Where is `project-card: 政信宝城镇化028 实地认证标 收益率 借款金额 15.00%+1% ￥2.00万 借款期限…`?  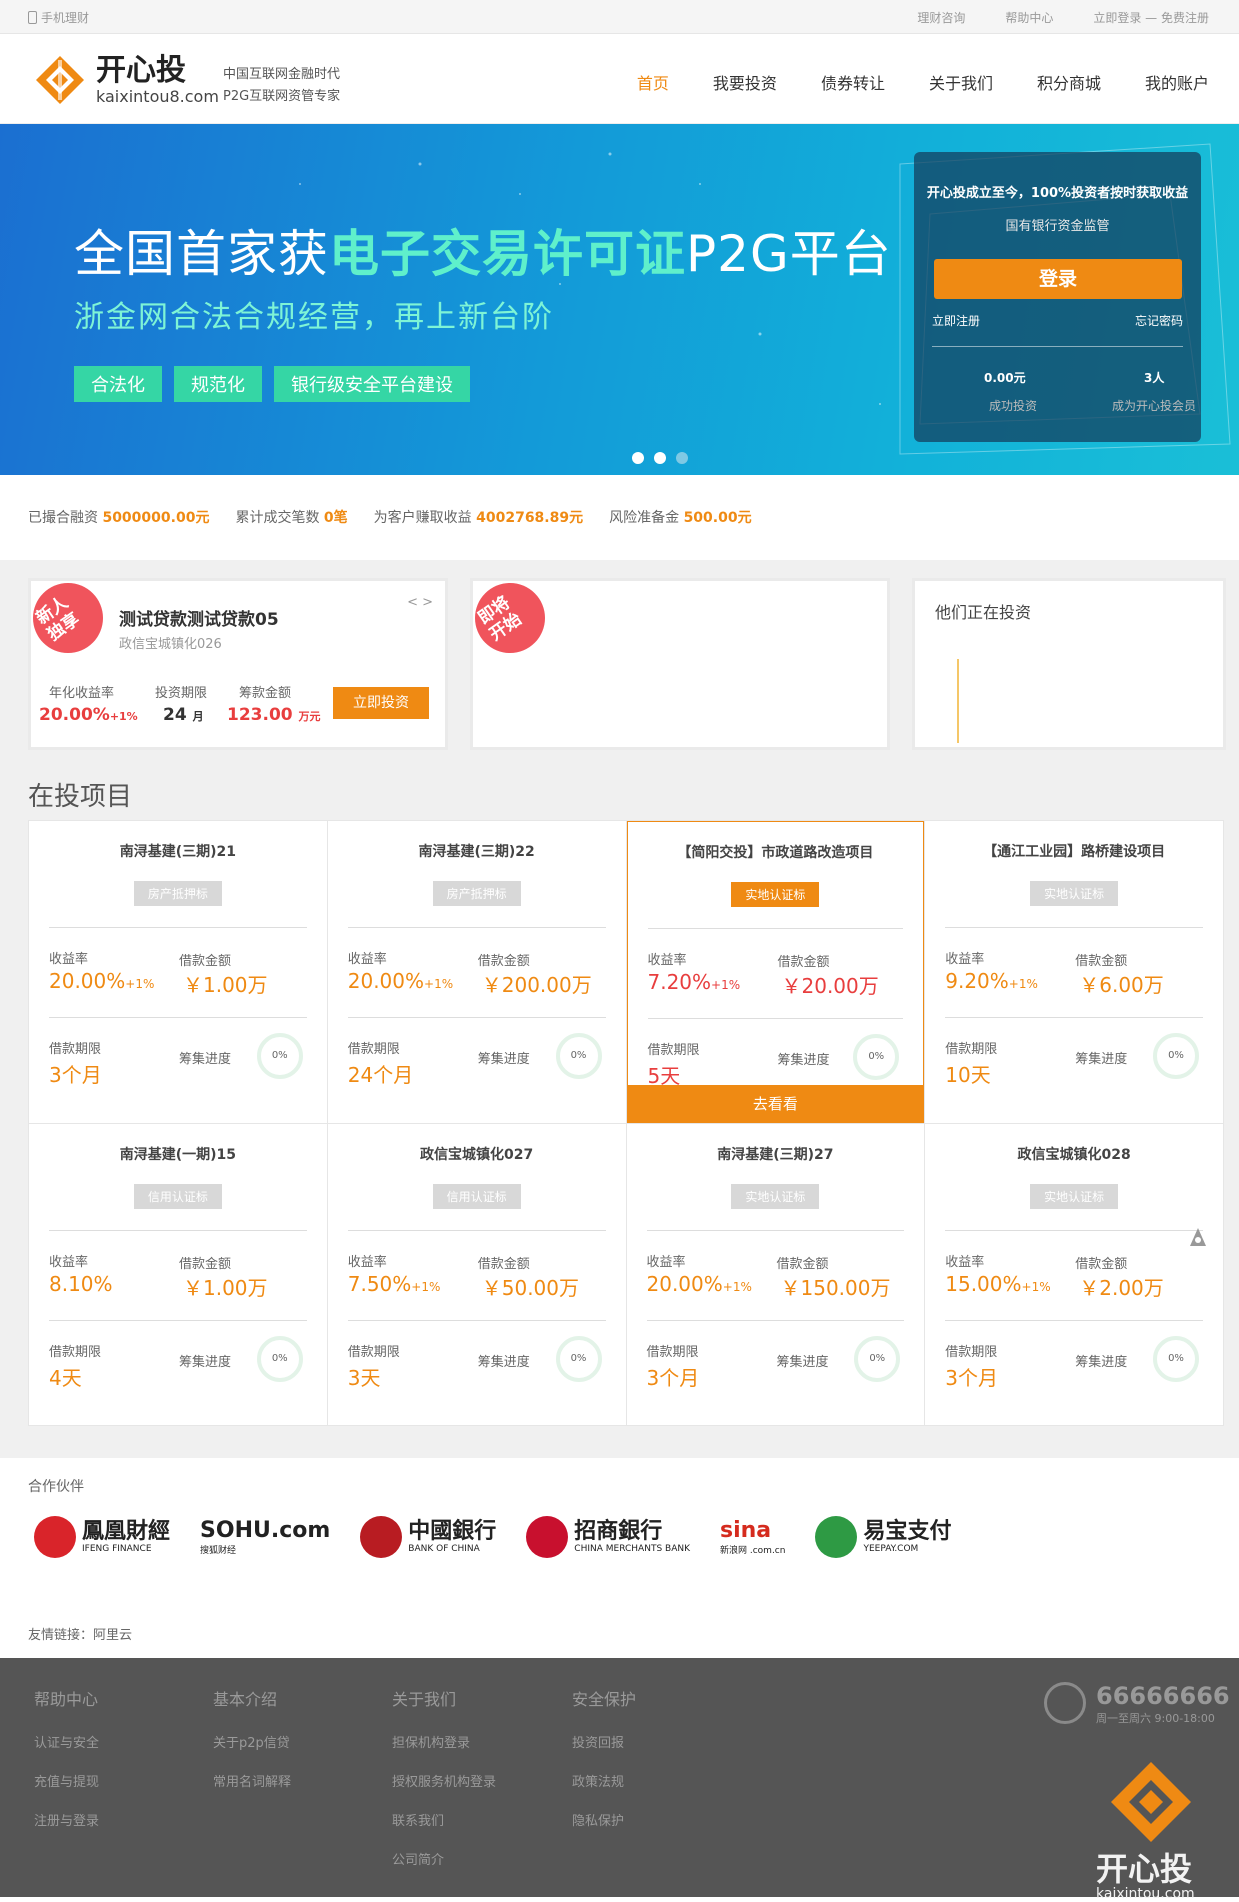
project-card: 政信宝城镇化028 实地认证标 收益率 借款金额 15.00%+1% ￥2.00万 借款期限… is located at coordinates (1074, 1274).